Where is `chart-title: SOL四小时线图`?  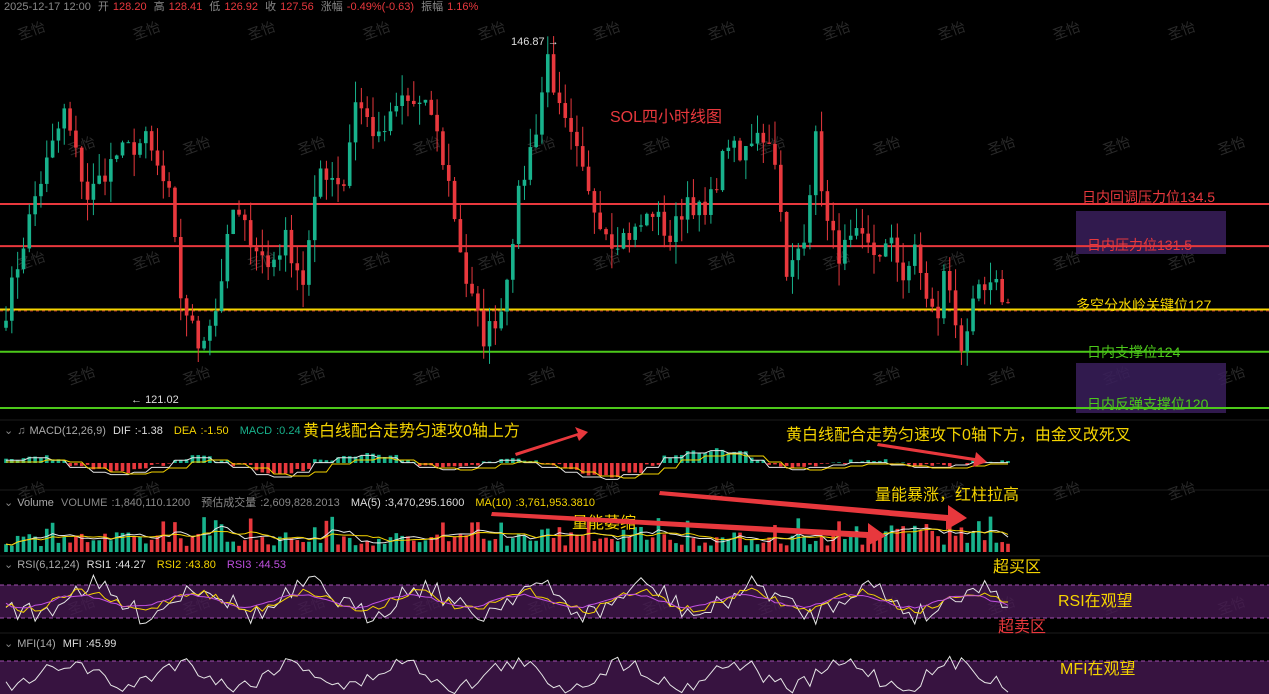 chart-title: SOL四小时线图 is located at coordinates (666, 117).